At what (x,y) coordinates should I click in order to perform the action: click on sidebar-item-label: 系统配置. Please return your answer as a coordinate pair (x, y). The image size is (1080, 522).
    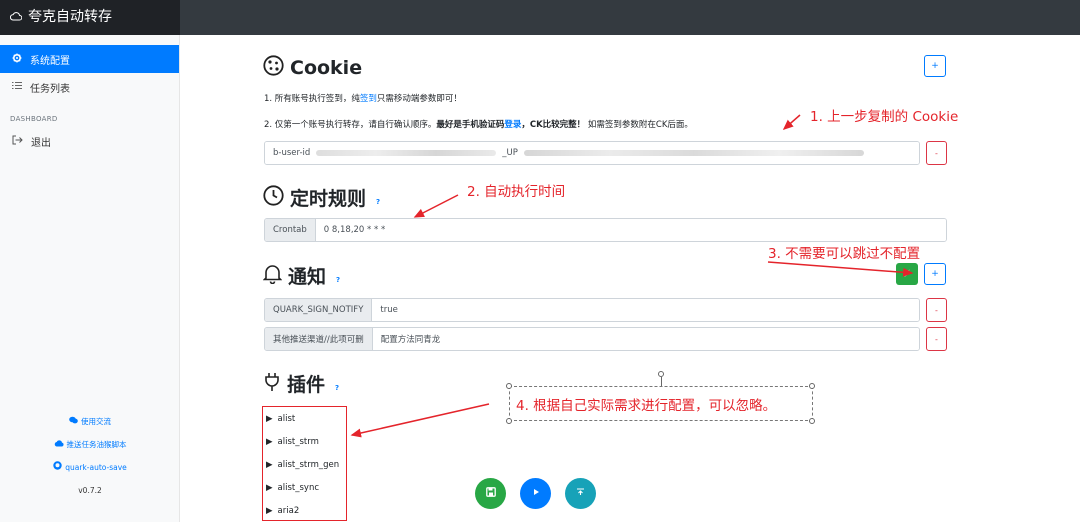
    Looking at the image, I should click on (50, 61).